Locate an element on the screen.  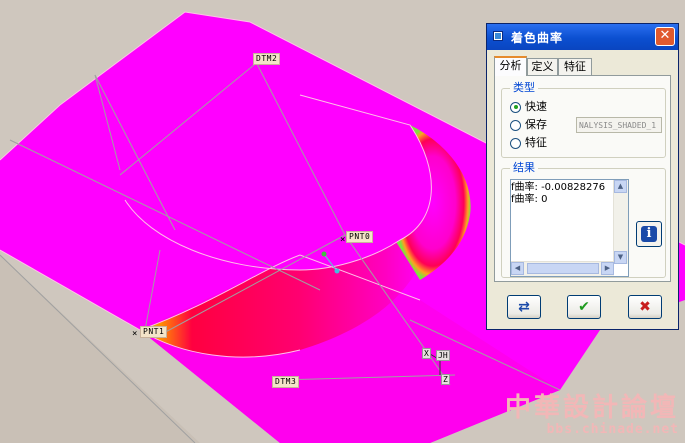
results-group-label: 结果 is located at coordinates (524, 168).